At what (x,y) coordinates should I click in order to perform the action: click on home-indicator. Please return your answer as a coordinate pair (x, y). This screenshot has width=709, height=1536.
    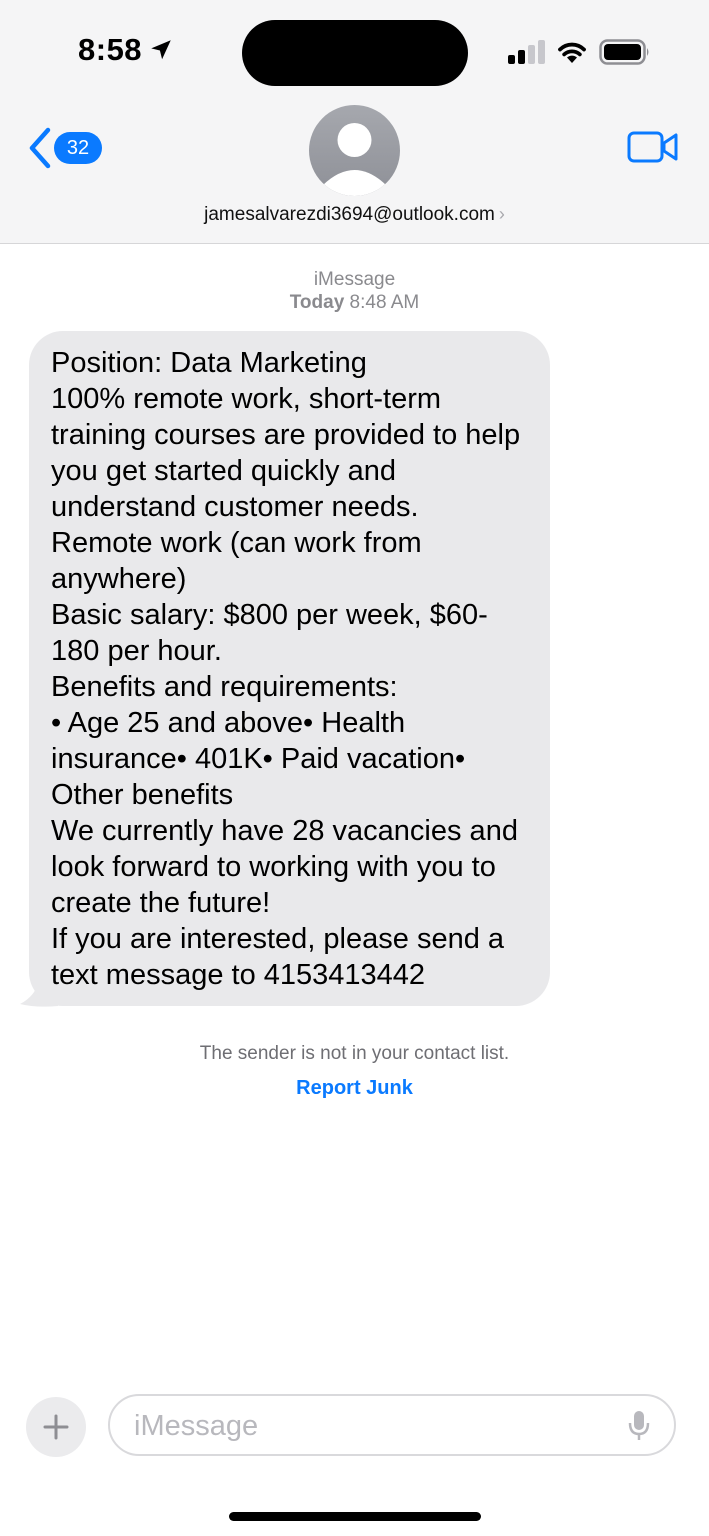
    Looking at the image, I should click on (355, 1516).